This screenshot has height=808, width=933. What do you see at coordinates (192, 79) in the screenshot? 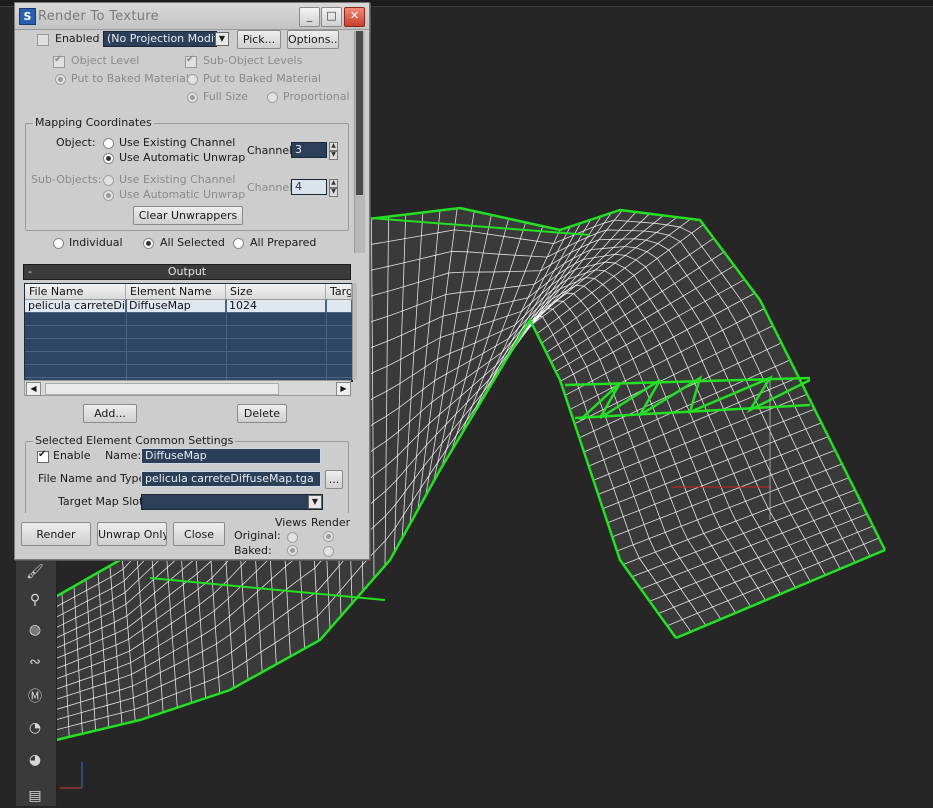
I see `put-baked-material-right-radio` at bounding box center [192, 79].